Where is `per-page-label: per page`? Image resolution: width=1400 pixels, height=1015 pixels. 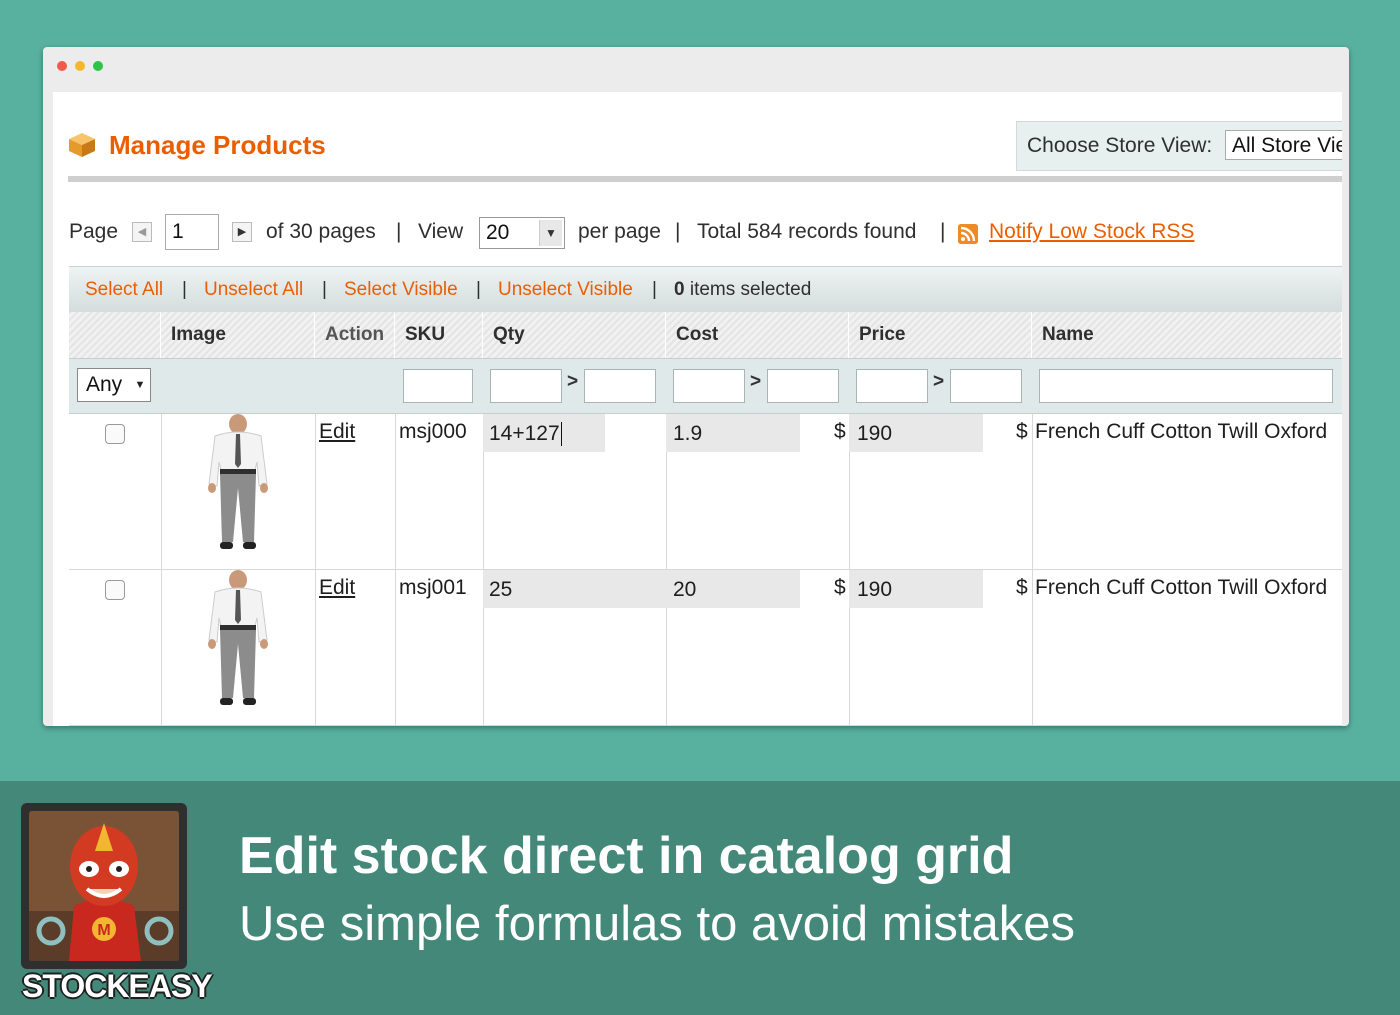 per-page-label: per page is located at coordinates (619, 231).